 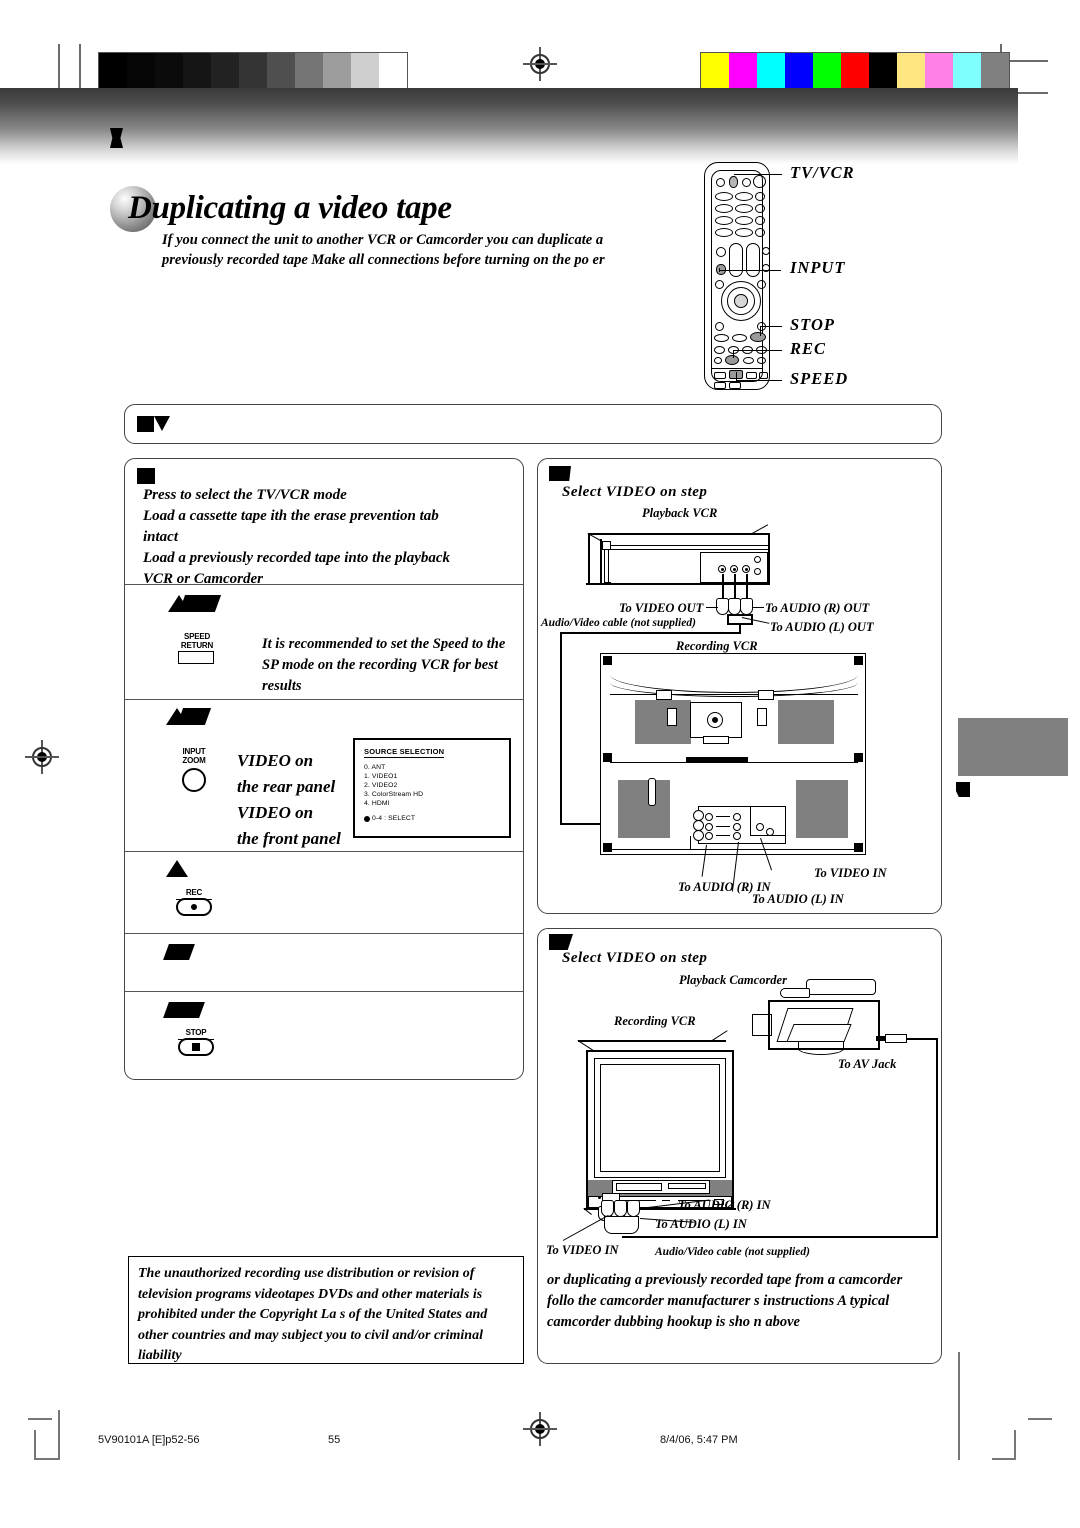 I want to click on vcr-to-video-out-label: To VIDEO OUT, so click(x=661, y=608).